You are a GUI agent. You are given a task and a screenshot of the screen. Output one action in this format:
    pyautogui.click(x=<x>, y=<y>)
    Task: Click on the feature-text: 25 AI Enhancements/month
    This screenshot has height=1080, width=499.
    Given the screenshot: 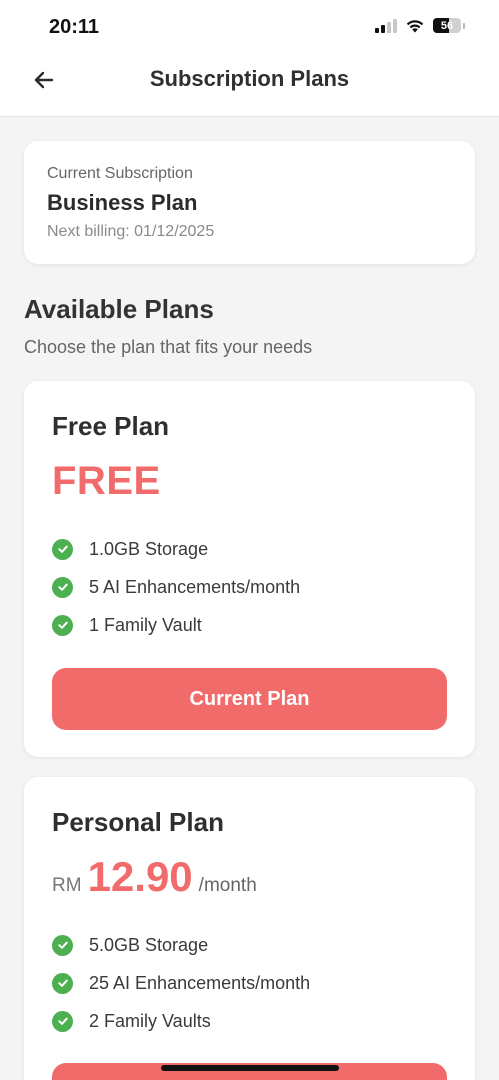 What is the action you would take?
    pyautogui.click(x=200, y=982)
    